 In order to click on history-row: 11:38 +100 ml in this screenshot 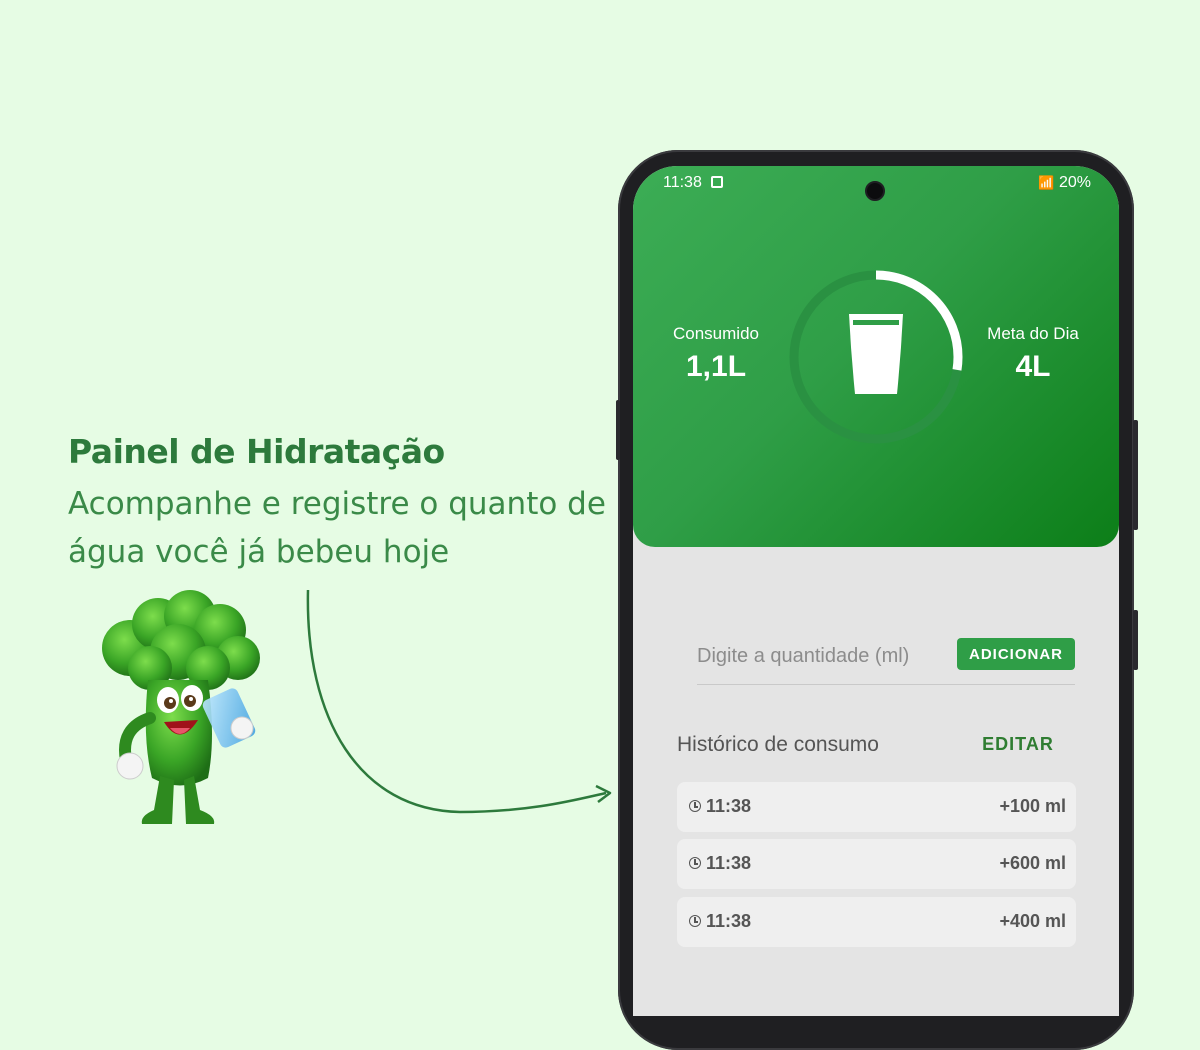, I will do `click(876, 807)`.